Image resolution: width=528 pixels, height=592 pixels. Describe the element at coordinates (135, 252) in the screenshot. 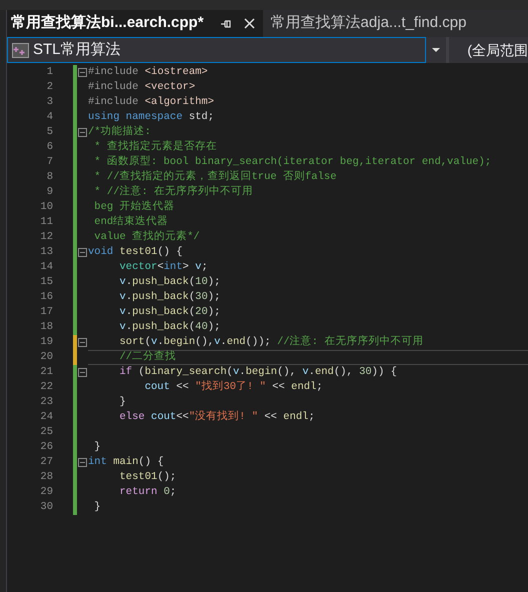

I see `code-line: void test01() {` at that location.